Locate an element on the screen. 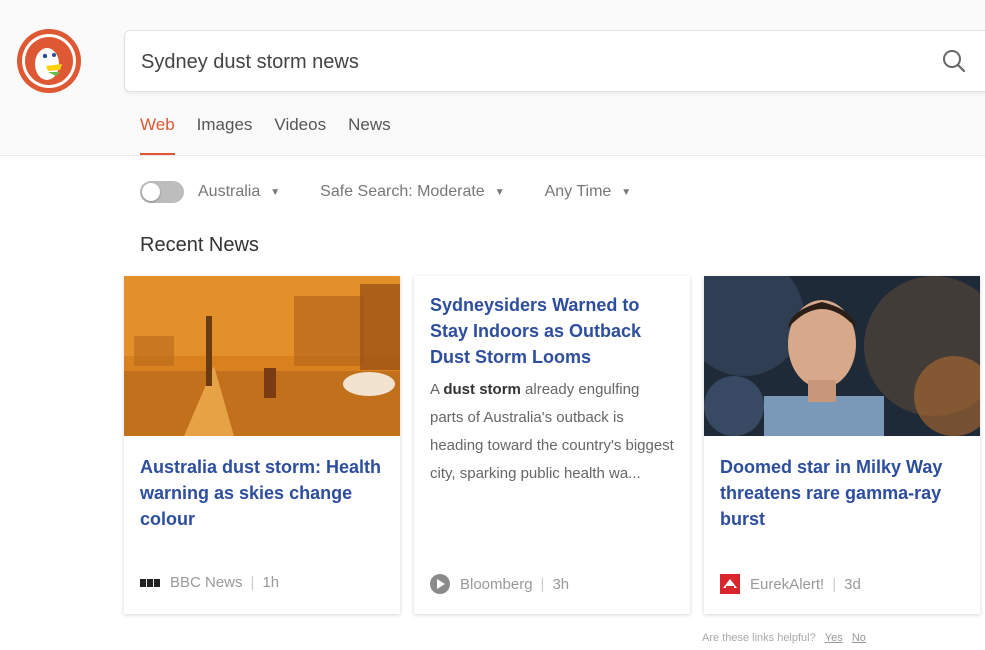 This screenshot has height=650, width=985. news-source: Bloomberg is located at coordinates (496, 584).